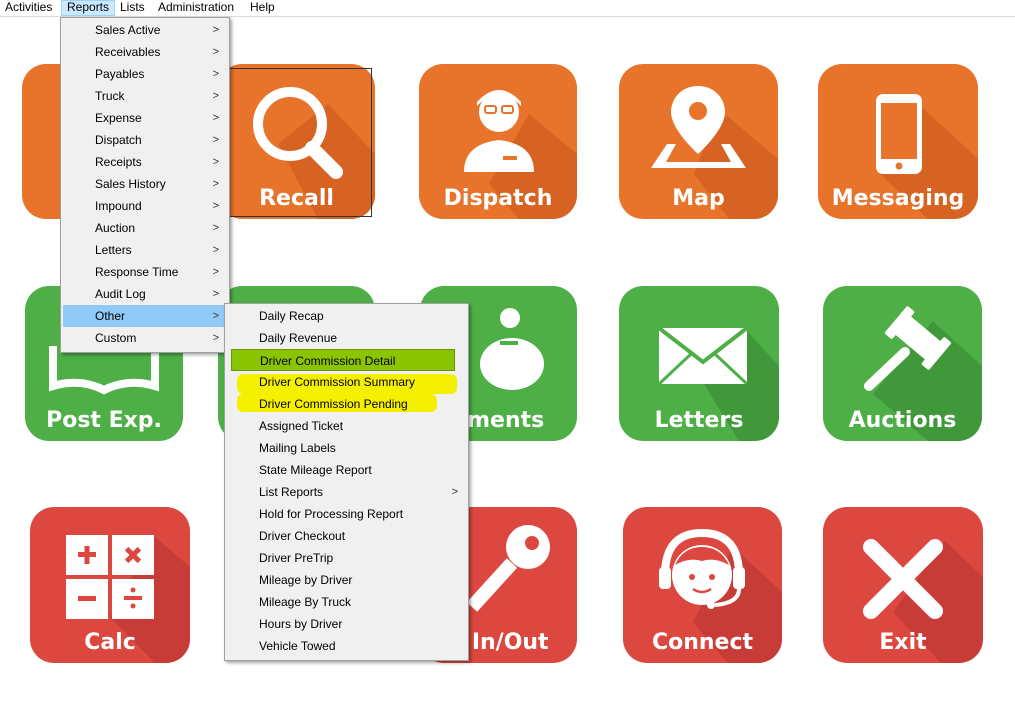 The image size is (1015, 715). I want to click on tile-focus-outline, so click(300, 142).